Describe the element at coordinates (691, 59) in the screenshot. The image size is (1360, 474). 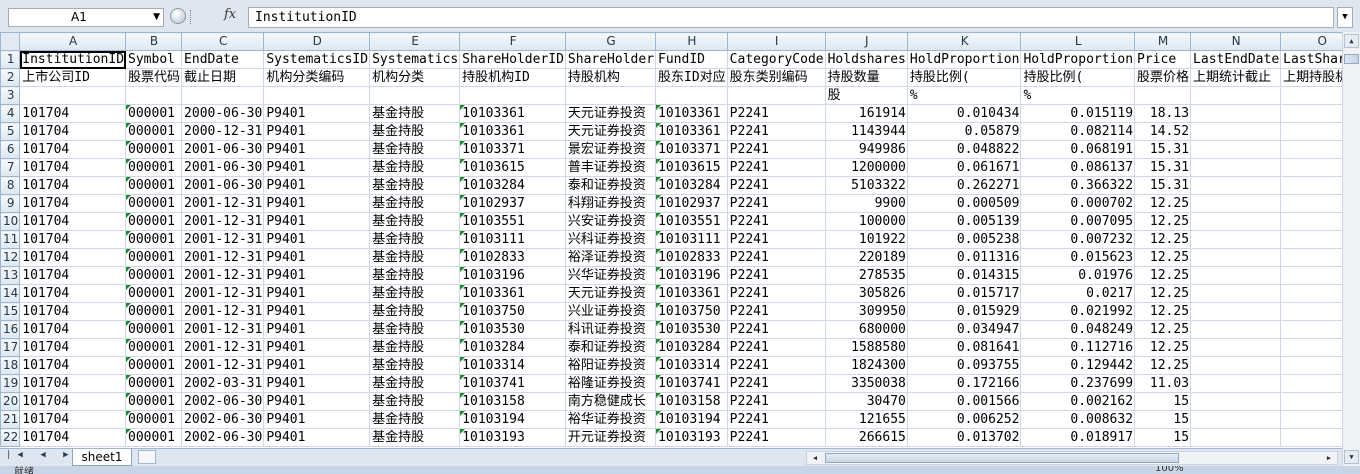
I see `cell: FundID` at that location.